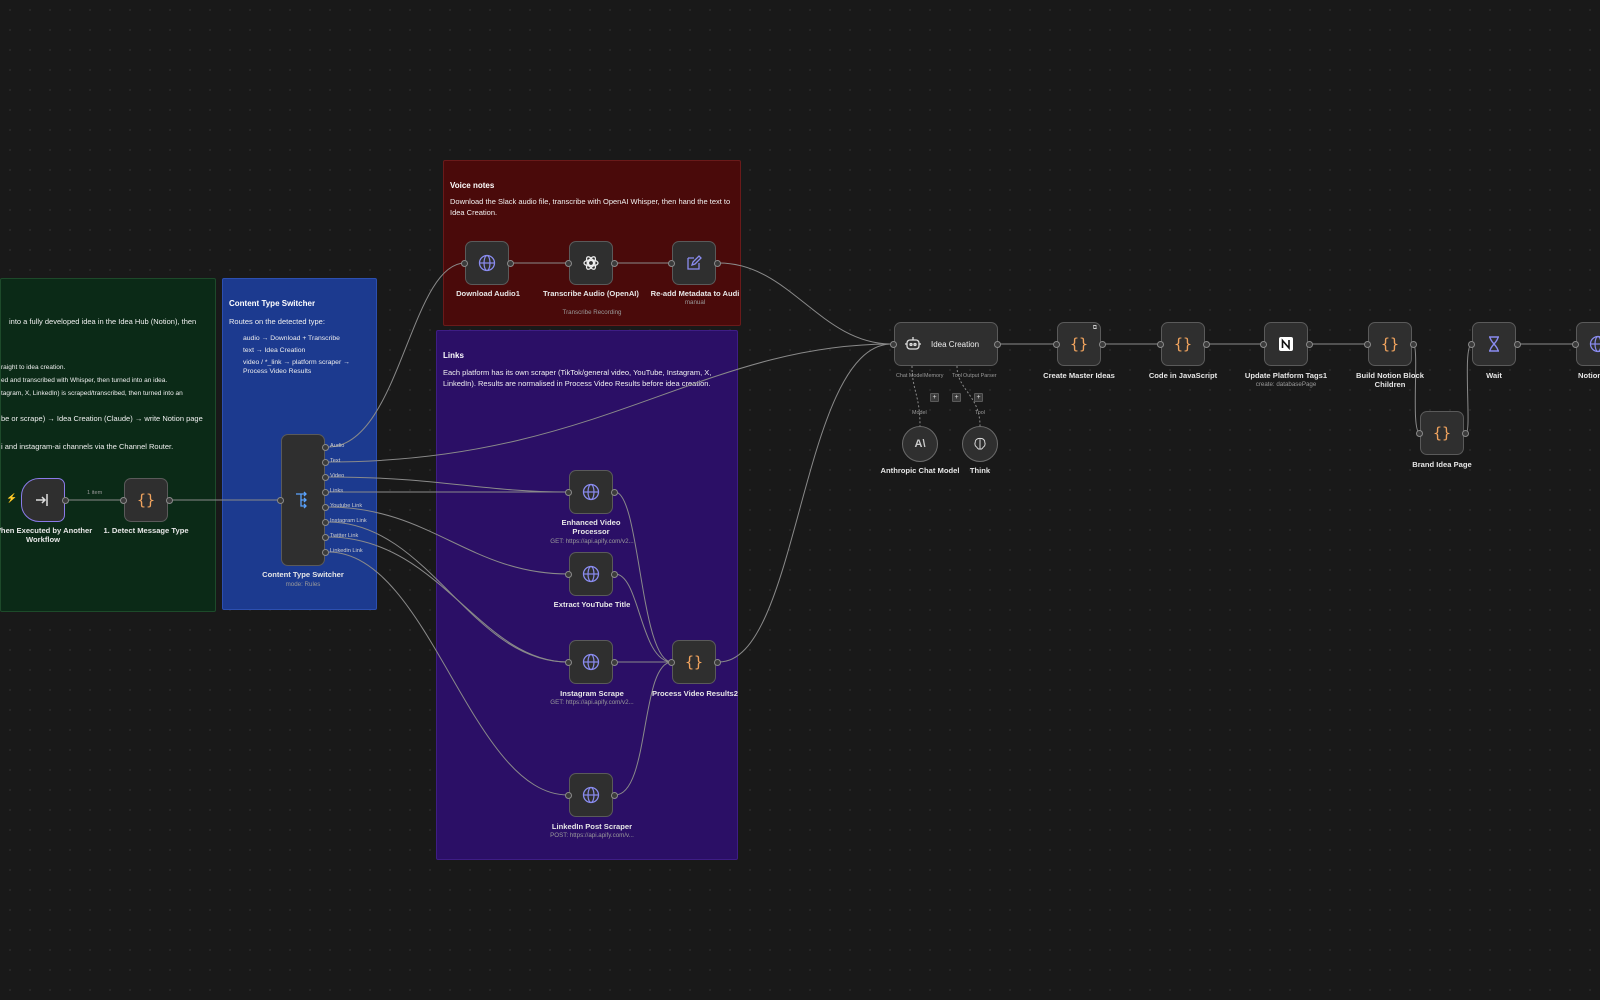 The width and height of the screenshot is (1600, 1000). Describe the element at coordinates (978, 397) in the screenshot. I see `add-output-parser-button: +` at that location.